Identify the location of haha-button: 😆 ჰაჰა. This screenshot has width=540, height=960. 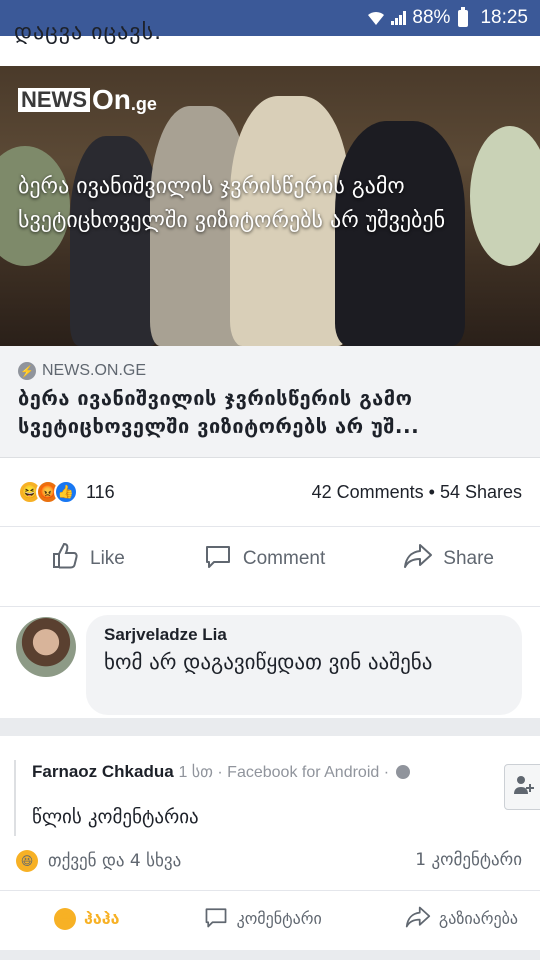
(87, 918).